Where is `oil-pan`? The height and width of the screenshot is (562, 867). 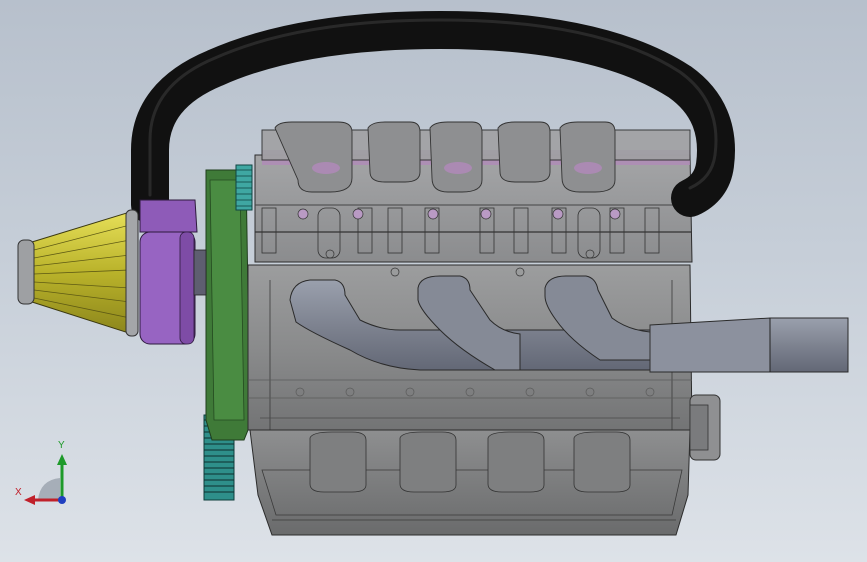
oil-pan is located at coordinates (470, 482).